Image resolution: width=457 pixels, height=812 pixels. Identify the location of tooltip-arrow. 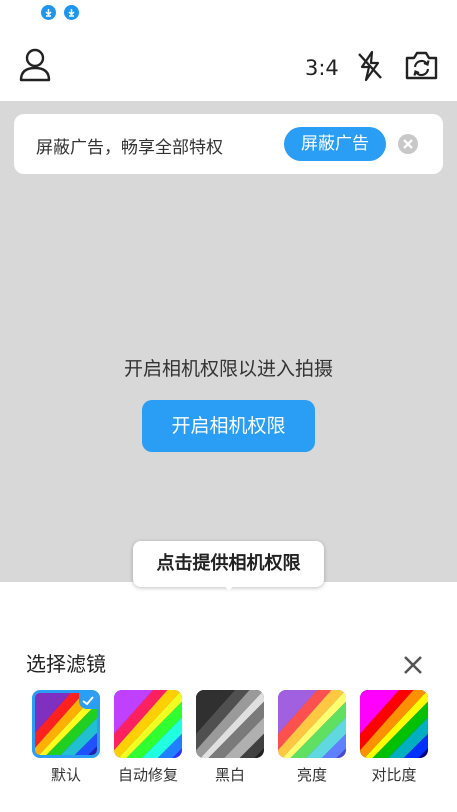
(229, 586).